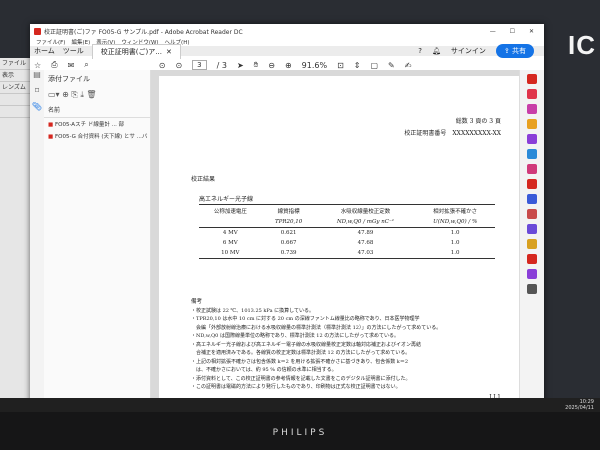 The height and width of the screenshot is (450, 600). I want to click on tab-tools: ツール, so click(73, 51).